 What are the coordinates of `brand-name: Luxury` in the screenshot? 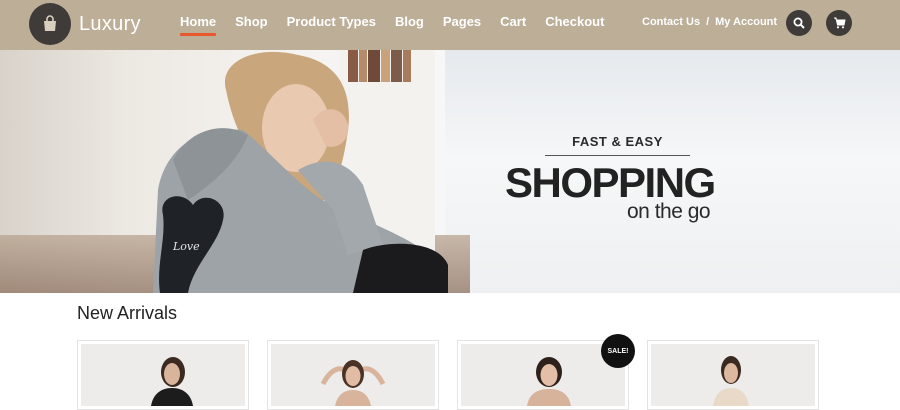 It's located at (110, 23).